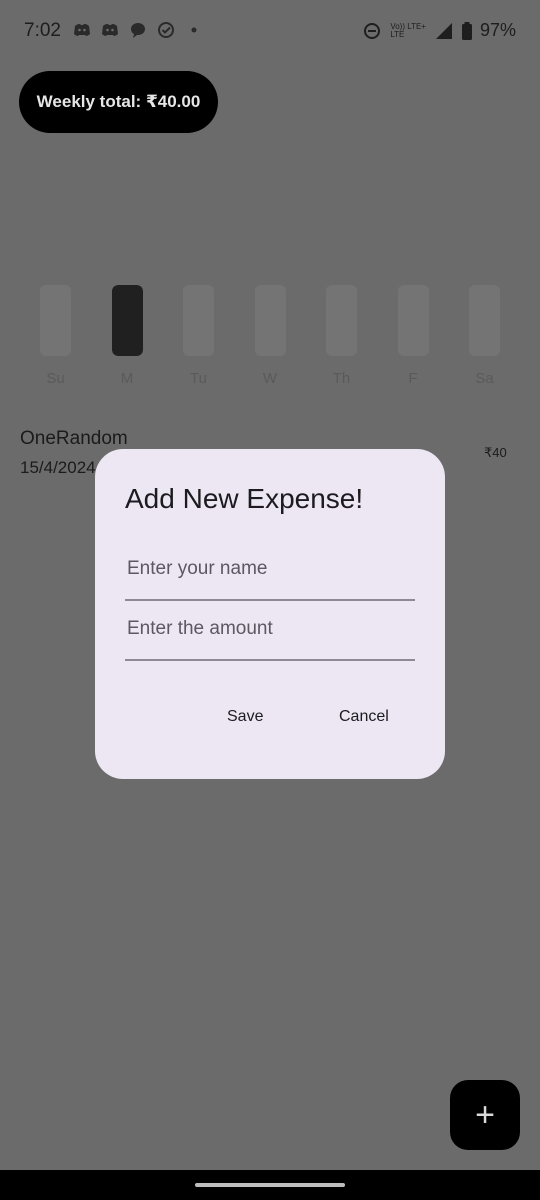 This screenshot has width=540, height=1200. I want to click on battery-percent: 97%, so click(497, 30).